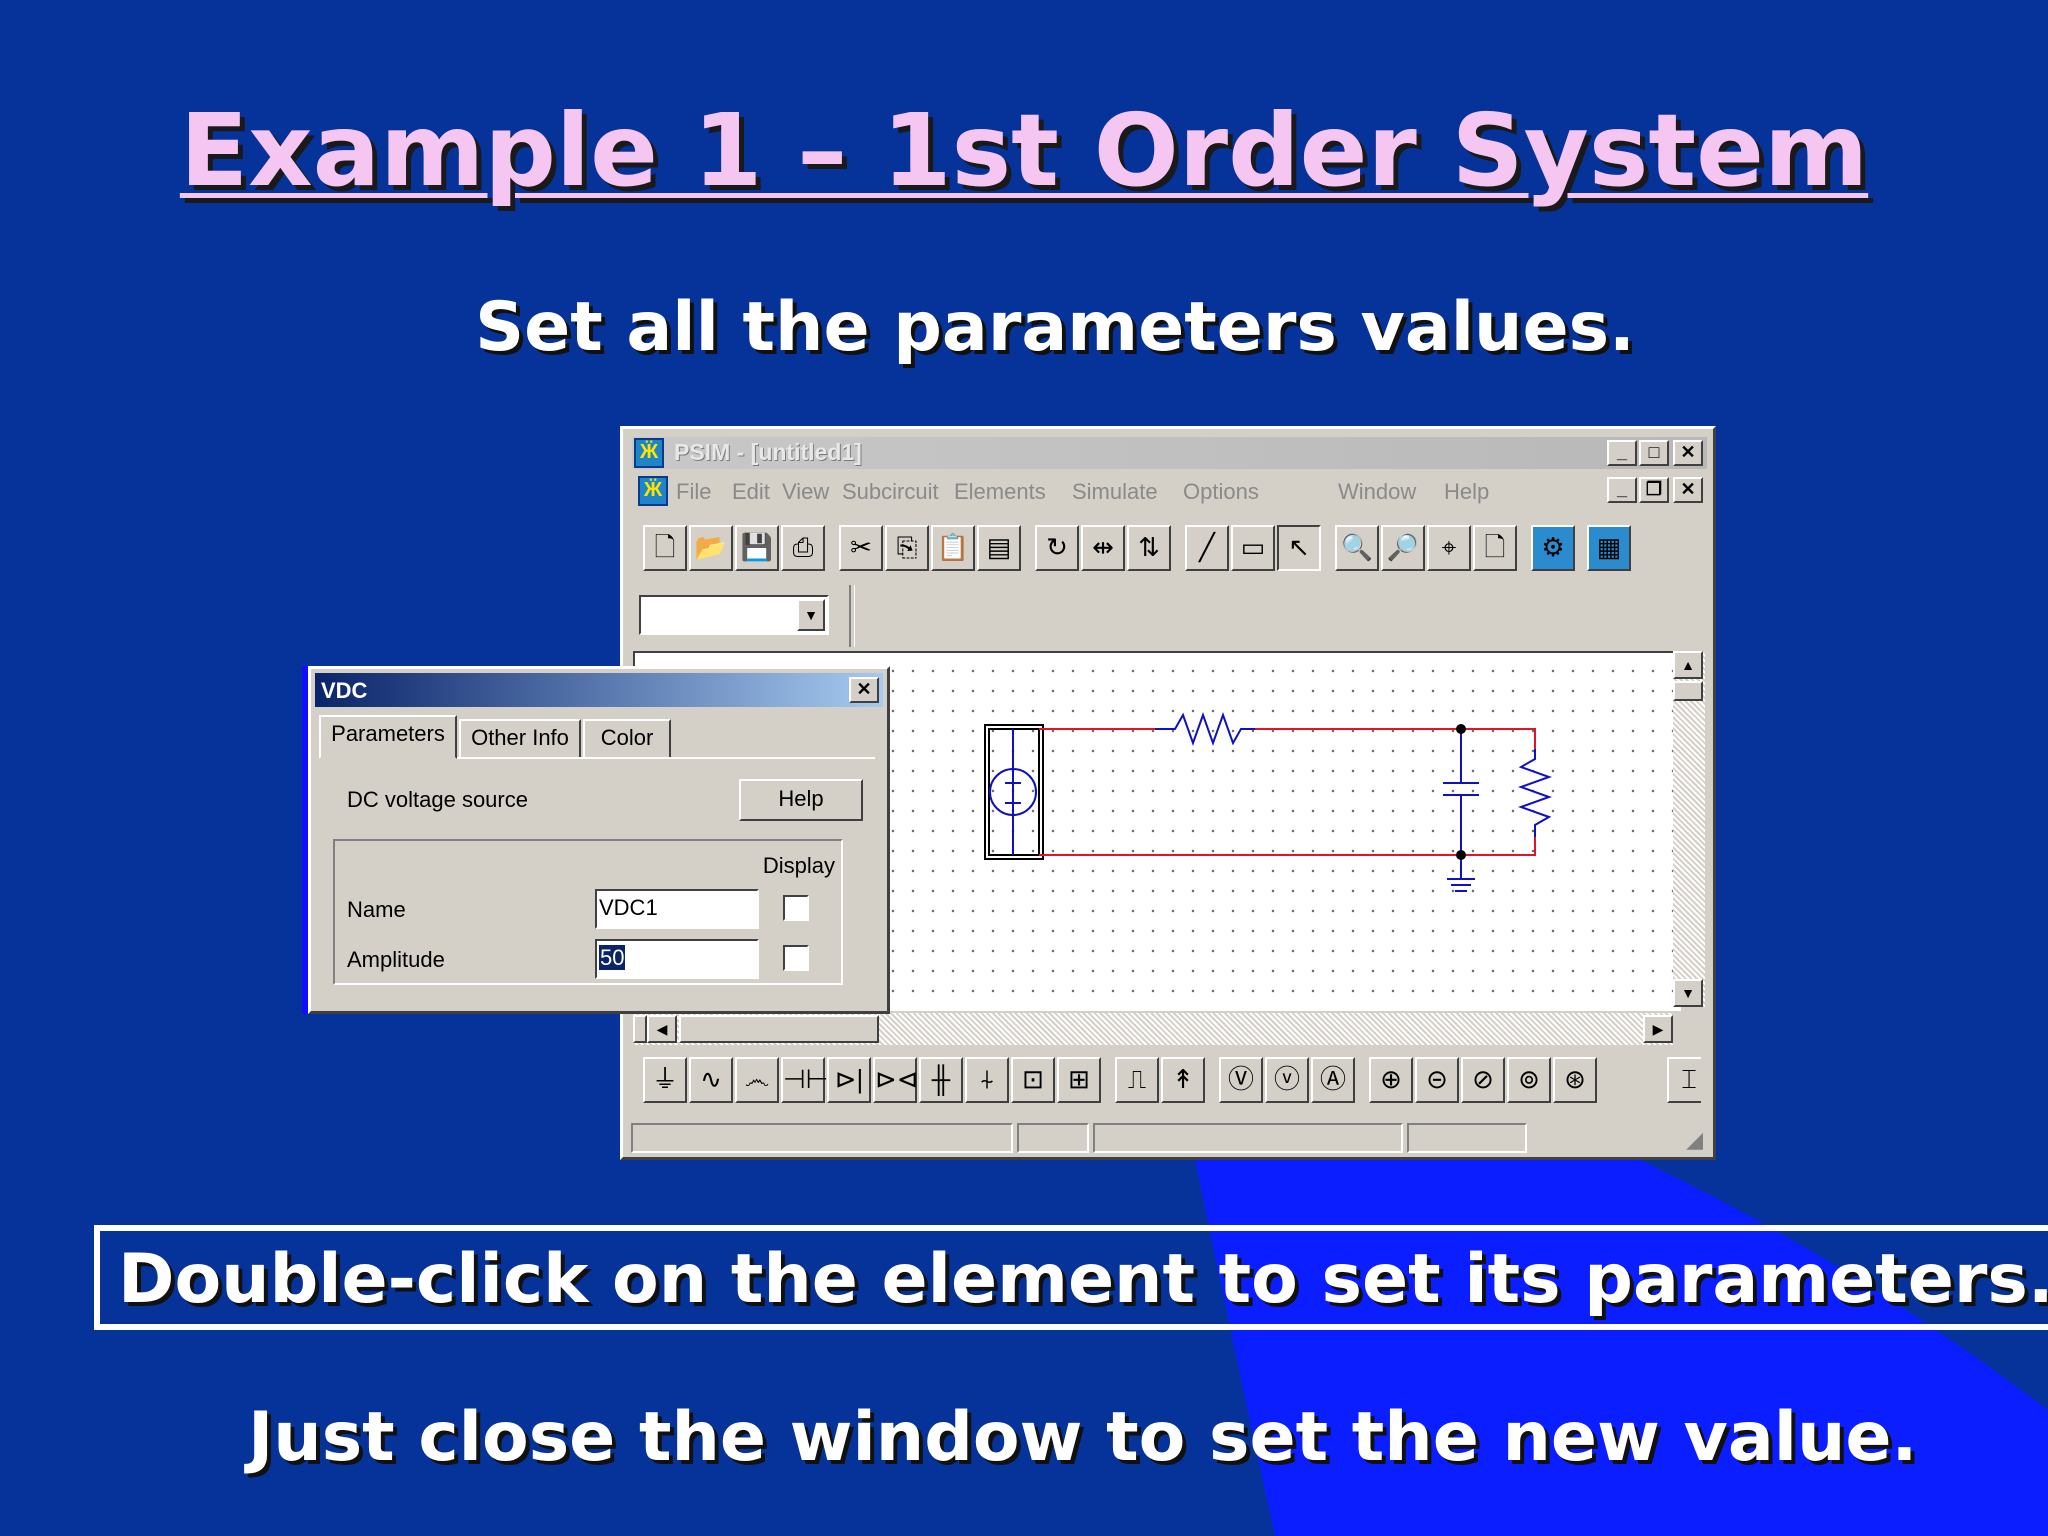 This screenshot has width=2048, height=1536. What do you see at coordinates (1205, 729) in the screenshot?
I see `resistor-r1` at bounding box center [1205, 729].